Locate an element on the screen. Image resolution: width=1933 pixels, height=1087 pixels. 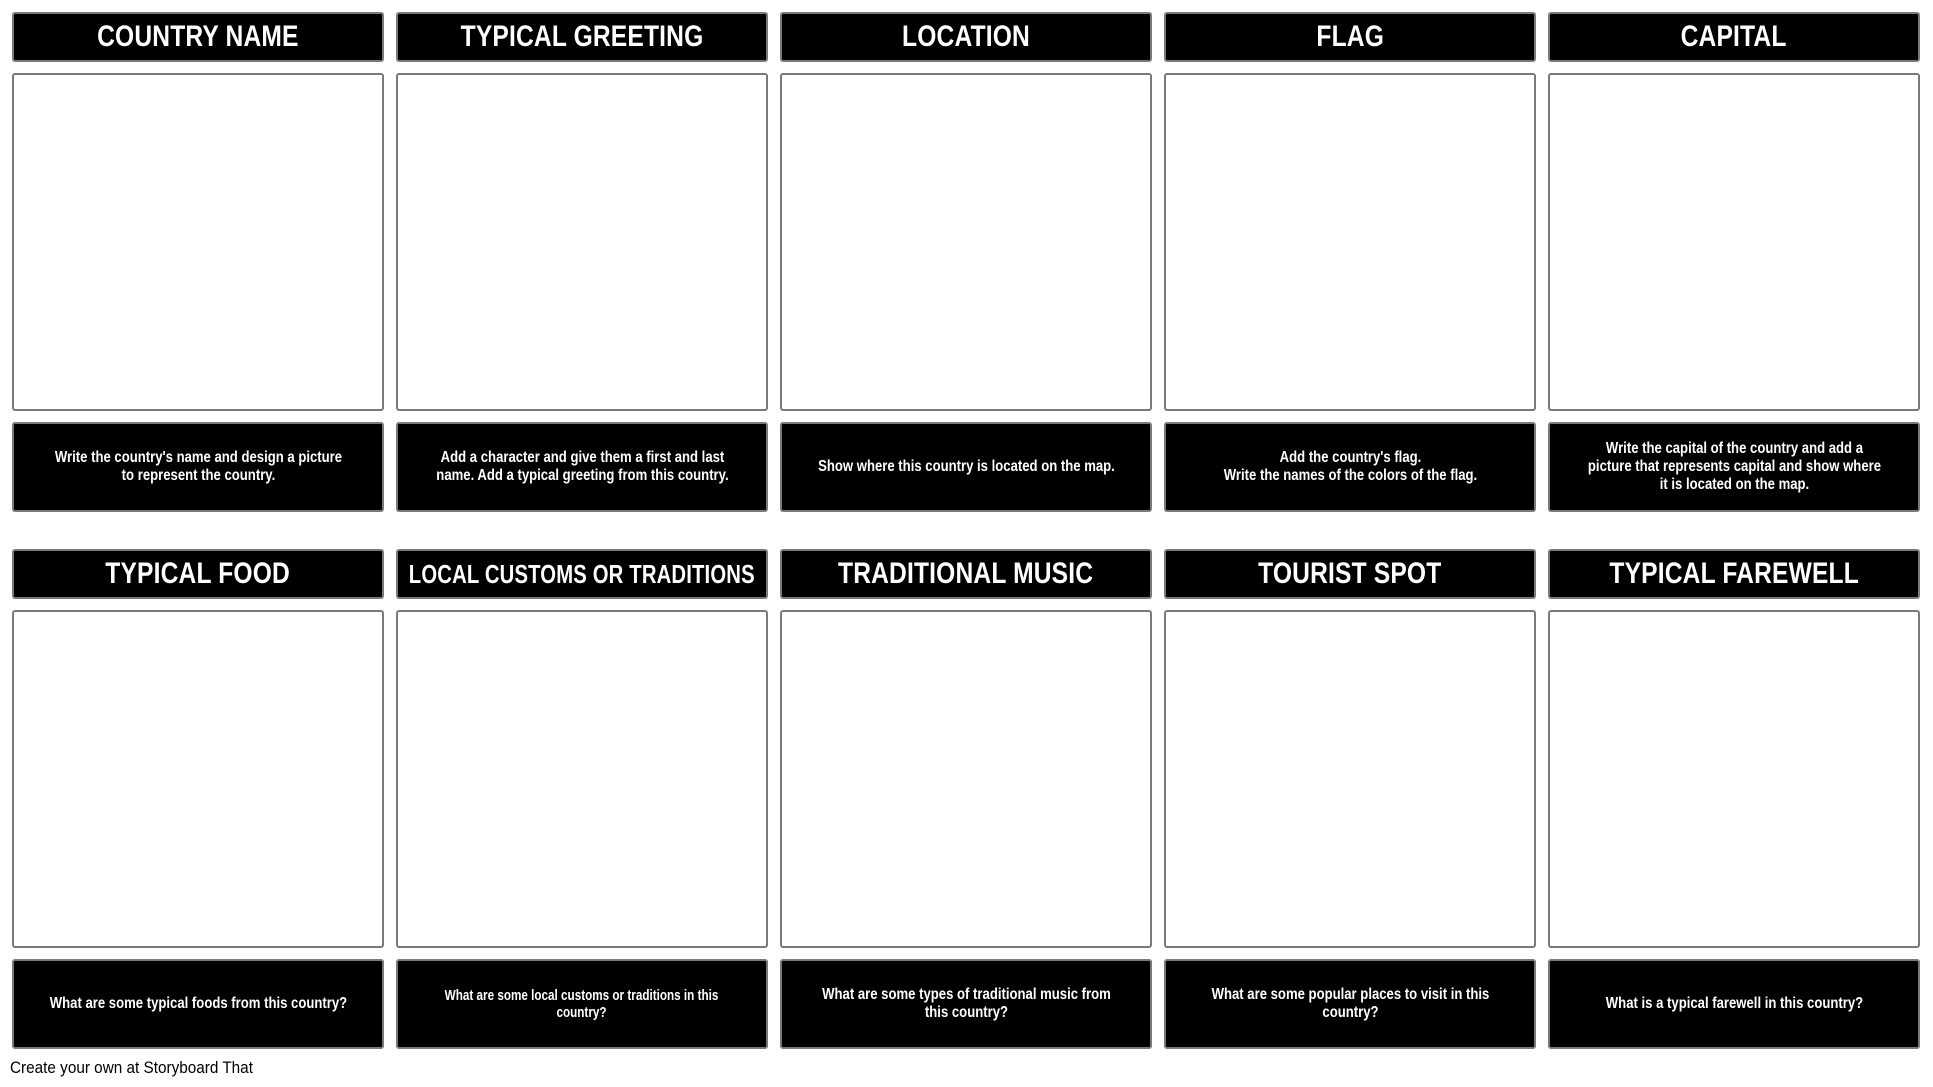
cell-panel-capital is located at coordinates (1734, 242).